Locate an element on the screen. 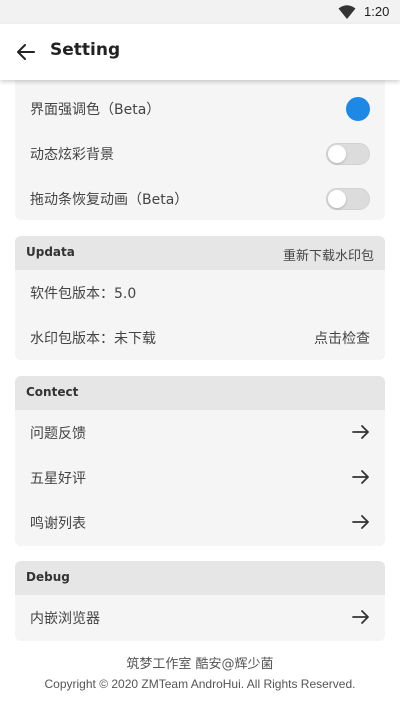 Image resolution: width=400 pixels, height=710 pixels. watermark-version-row: 水印包版本：未下载 点击检查 is located at coordinates (200, 337).